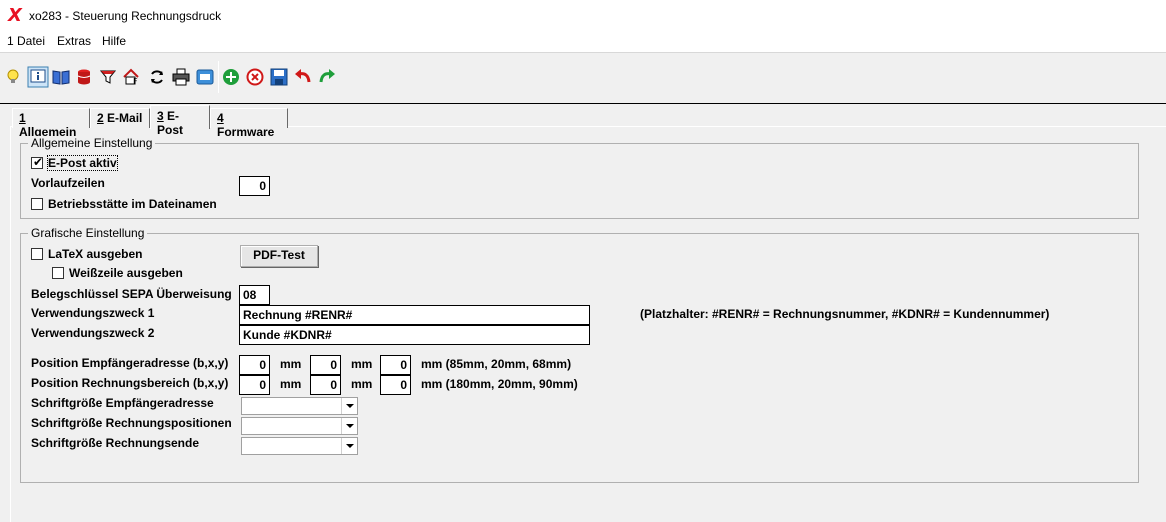 The width and height of the screenshot is (1166, 522). What do you see at coordinates (15, 15) in the screenshot?
I see `app-logo: X` at bounding box center [15, 15].